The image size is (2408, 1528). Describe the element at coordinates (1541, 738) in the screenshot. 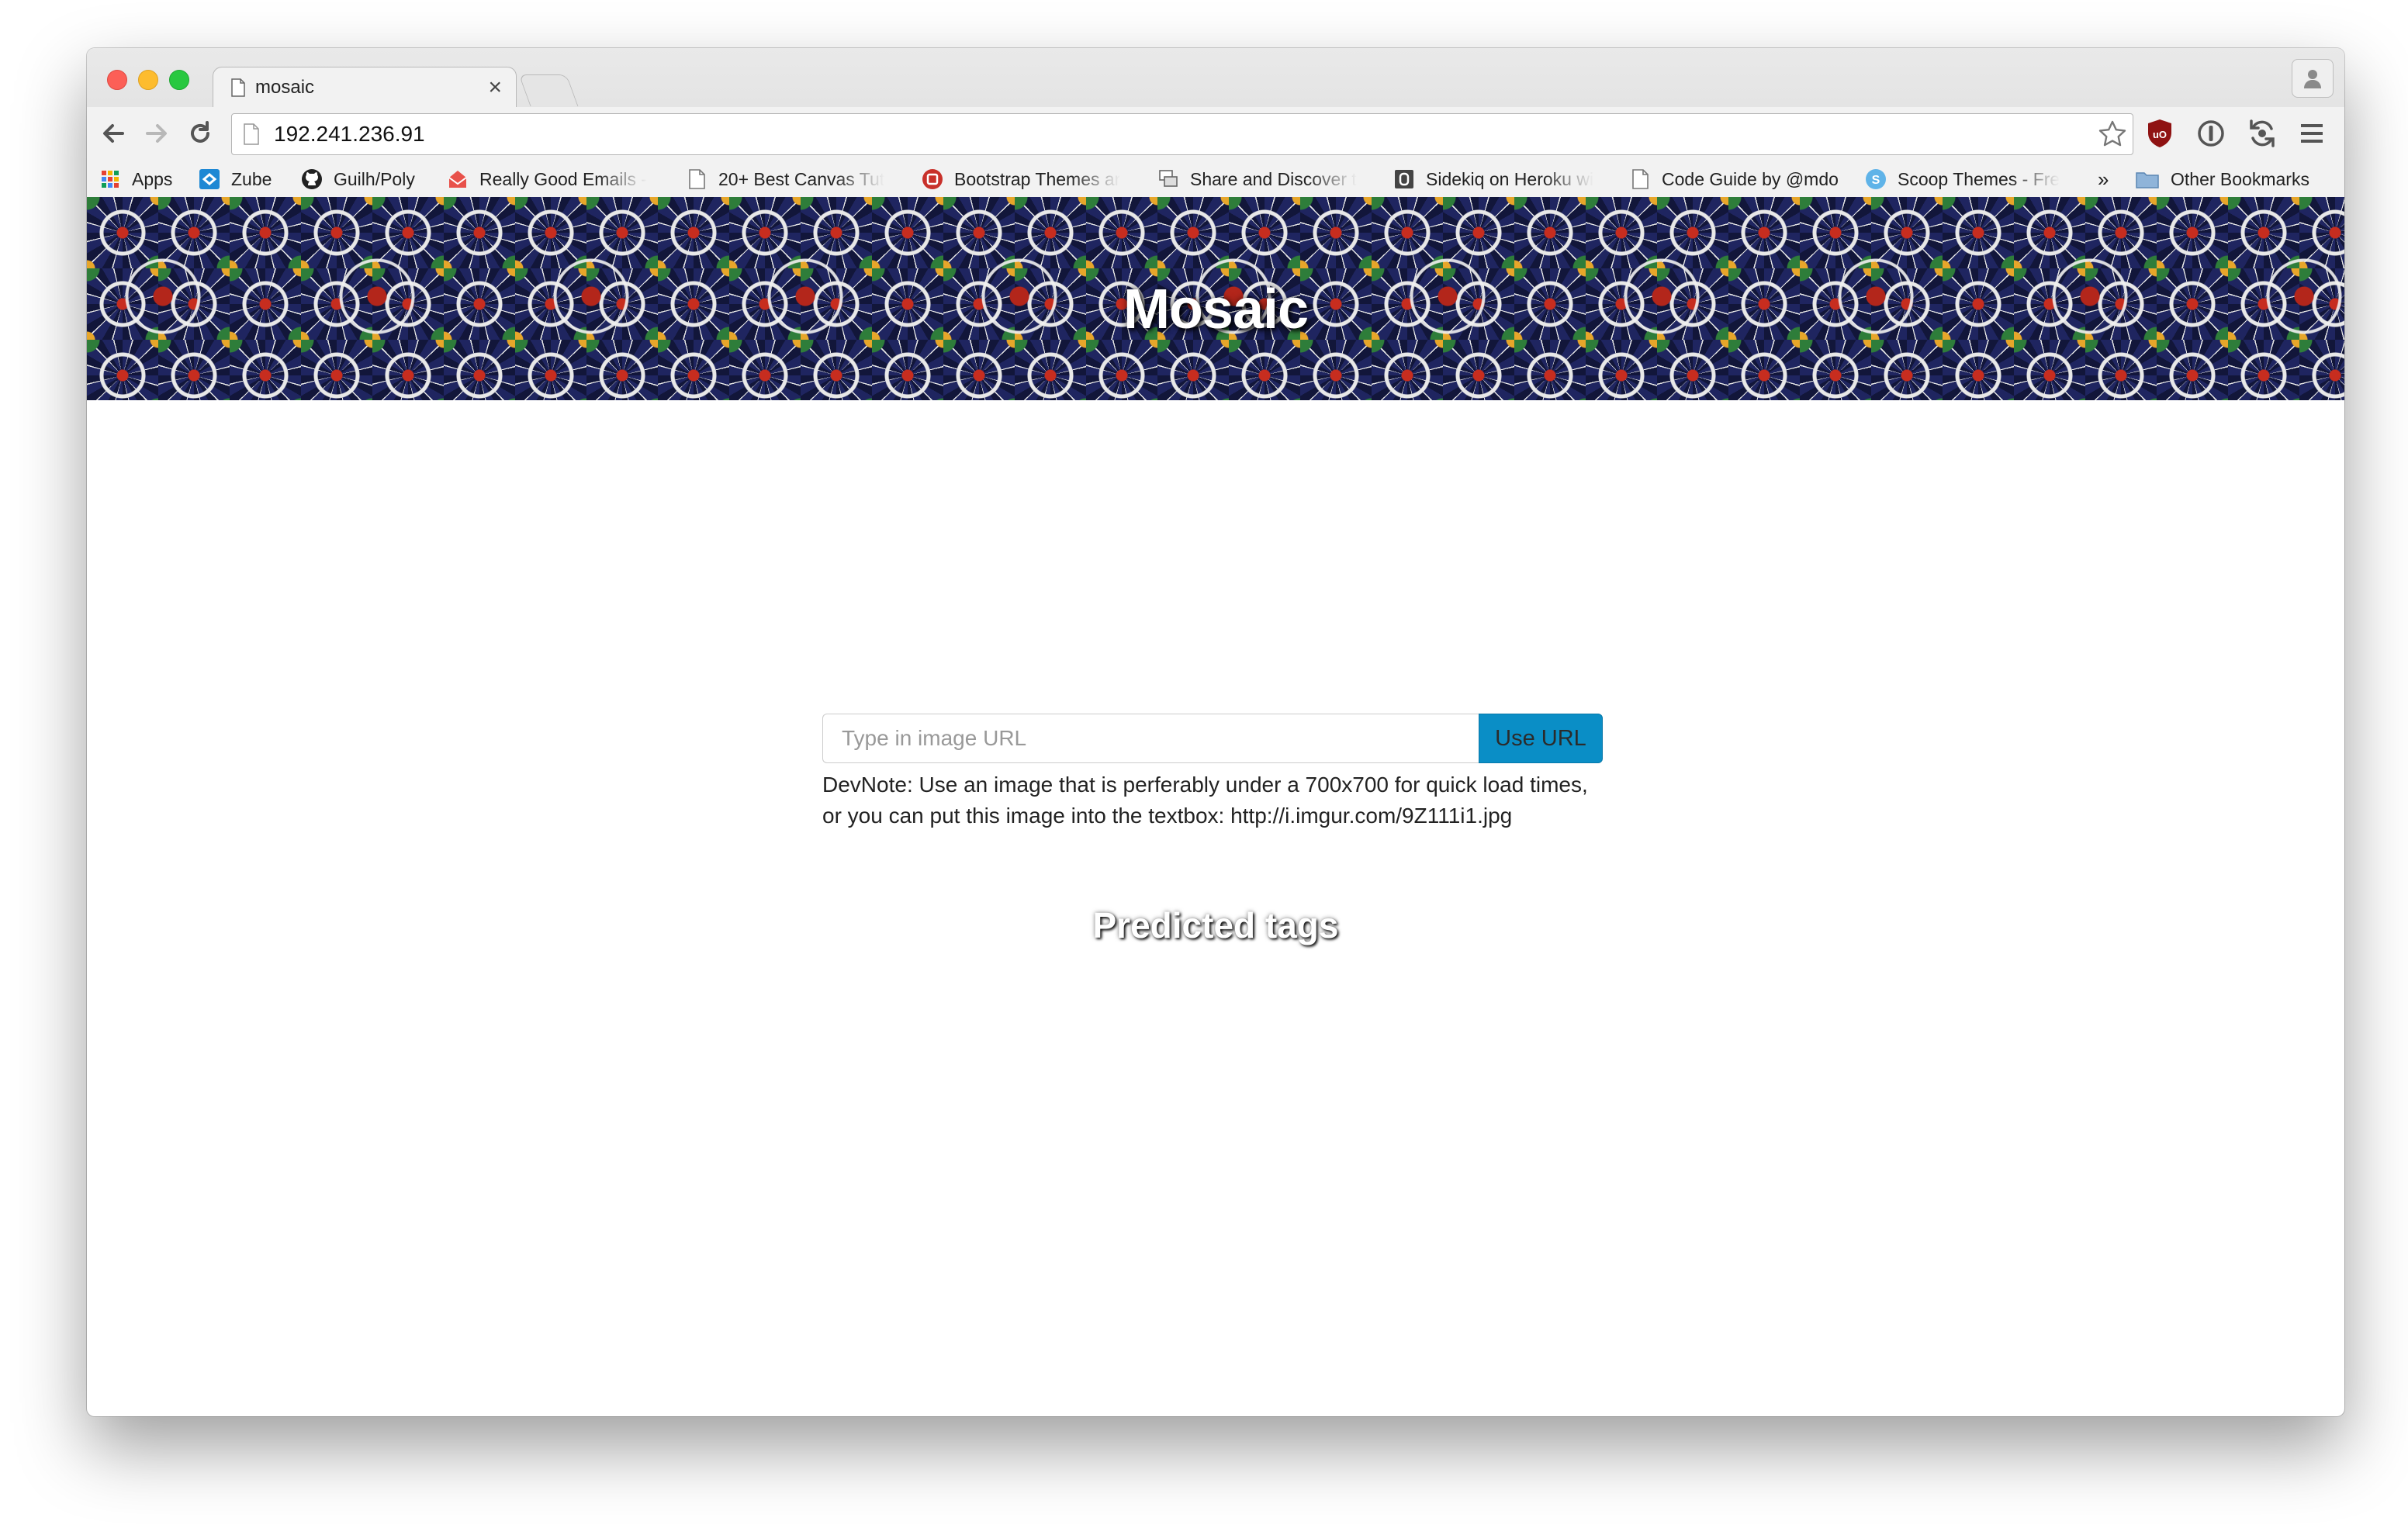

I see `use-url-button: Use URL` at that location.